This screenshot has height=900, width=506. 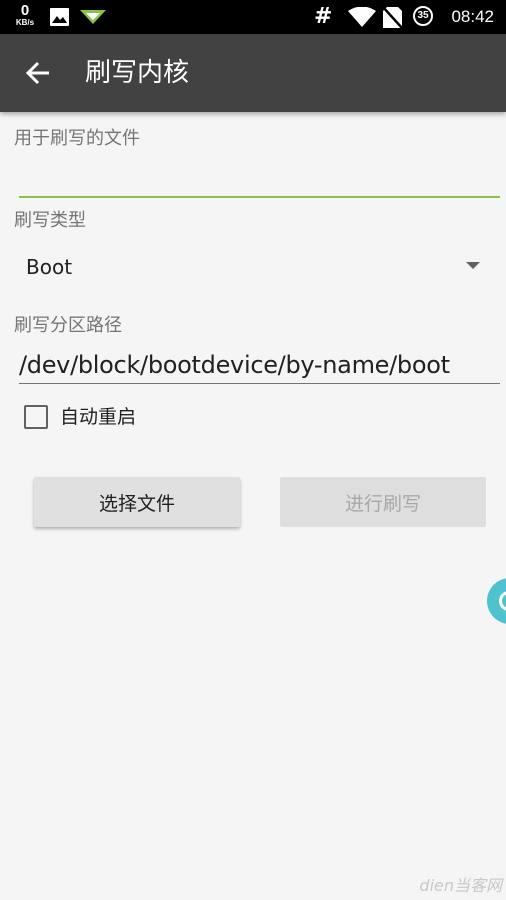 I want to click on image-icon, so click(x=59, y=17).